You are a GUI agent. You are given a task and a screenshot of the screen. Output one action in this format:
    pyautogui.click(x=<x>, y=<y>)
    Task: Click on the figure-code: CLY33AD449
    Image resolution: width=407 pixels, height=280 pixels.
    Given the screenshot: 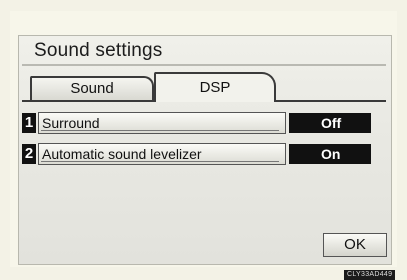 What is the action you would take?
    pyautogui.click(x=370, y=275)
    